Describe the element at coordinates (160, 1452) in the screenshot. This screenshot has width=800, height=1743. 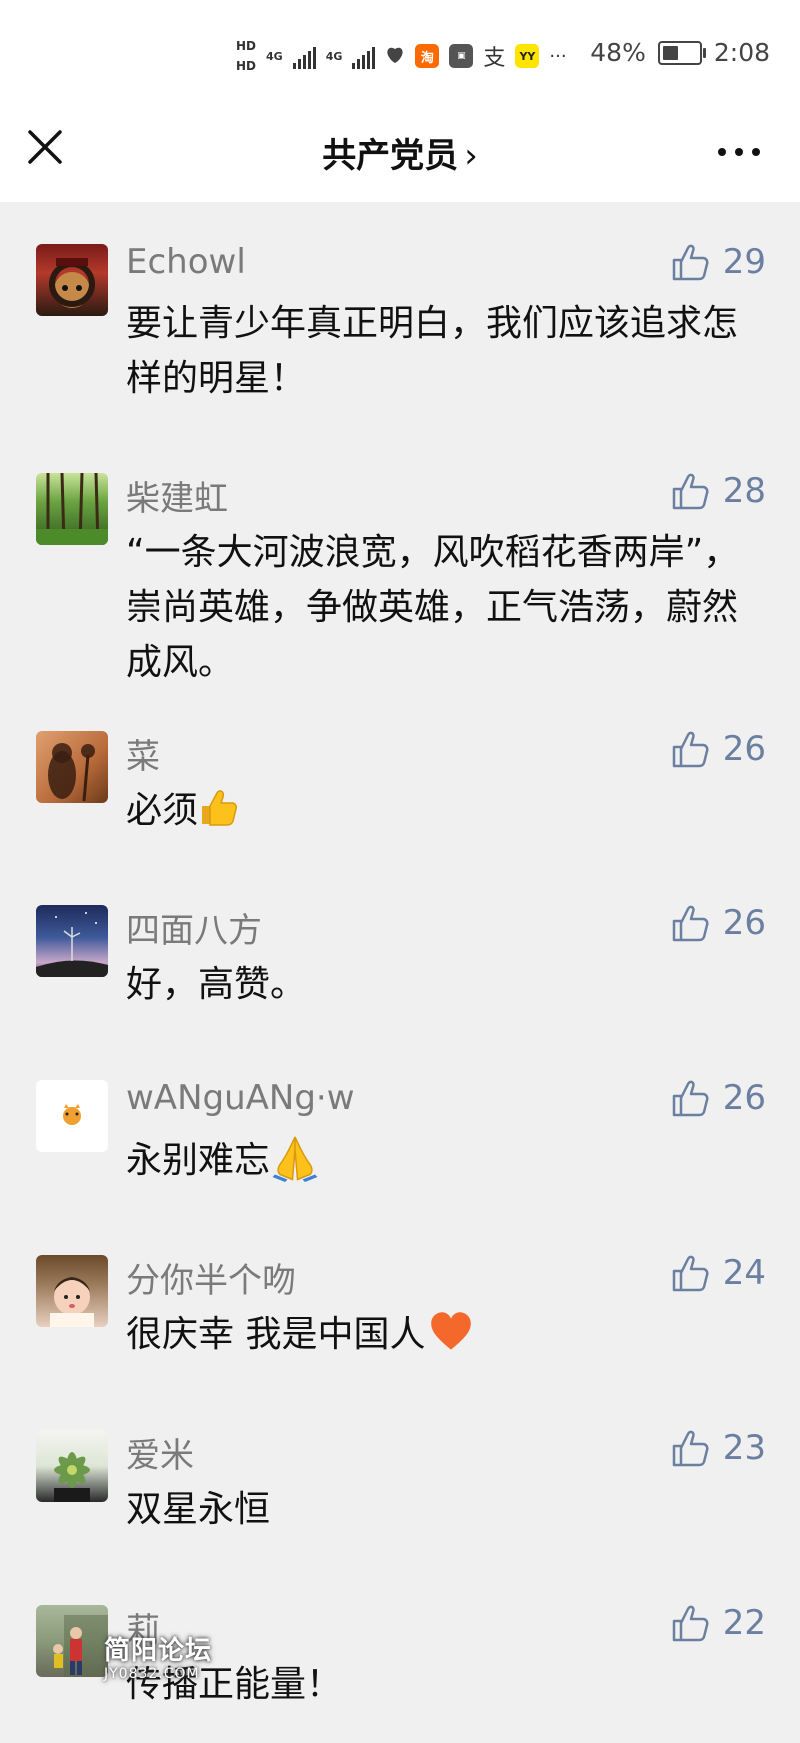
I see `comment-author: 爱米` at that location.